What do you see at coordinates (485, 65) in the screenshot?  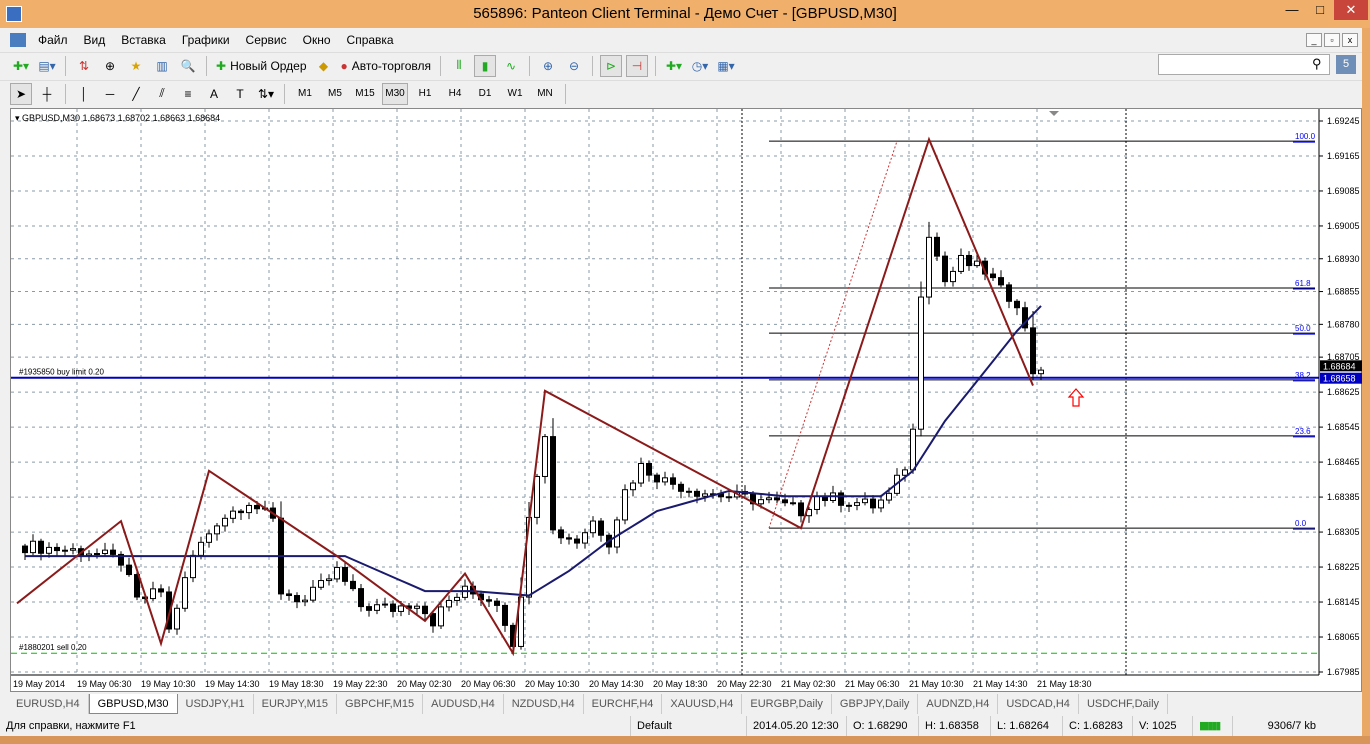 I see `candlestick-icon: ▮` at bounding box center [485, 65].